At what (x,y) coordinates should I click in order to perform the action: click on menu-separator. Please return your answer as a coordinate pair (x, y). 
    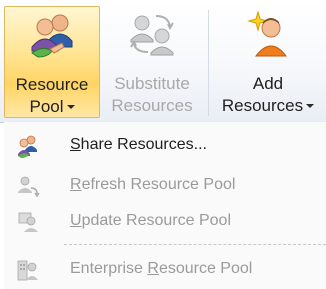
    Looking at the image, I should click on (195, 244).